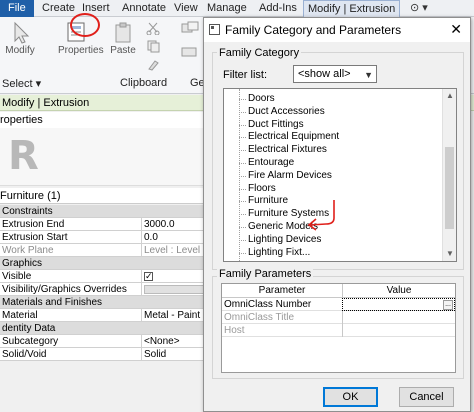 The width and height of the screenshot is (474, 412). Describe the element at coordinates (27, 211) in the screenshot. I see `section-label: Constraints` at that location.